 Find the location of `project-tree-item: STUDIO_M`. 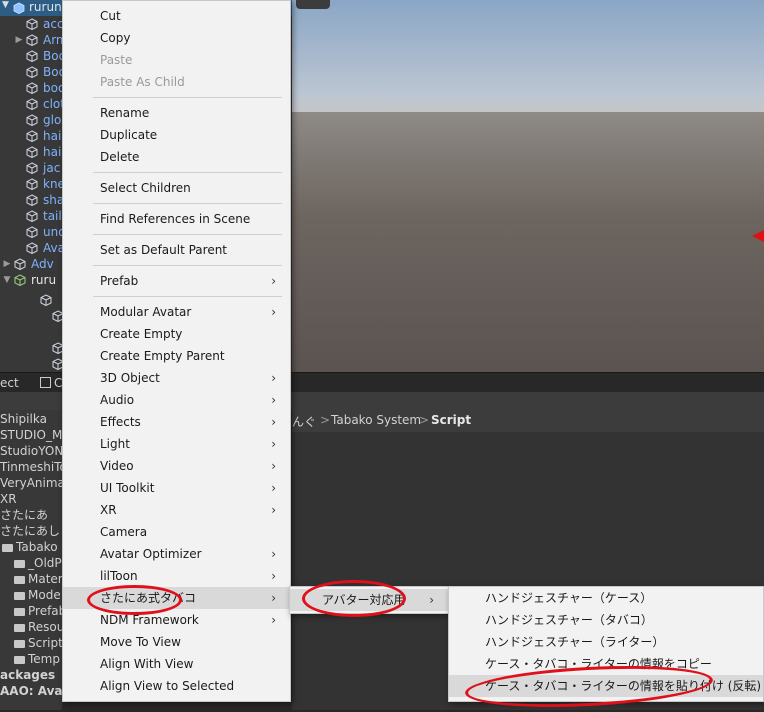

project-tree-item: STUDIO_M is located at coordinates (31, 435).